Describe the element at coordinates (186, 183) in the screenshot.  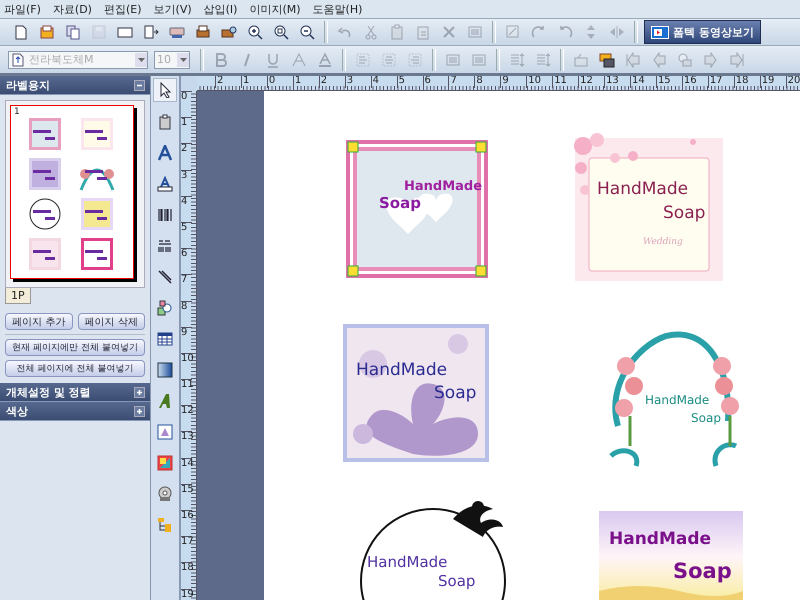
I see `ruler-number: 3` at that location.